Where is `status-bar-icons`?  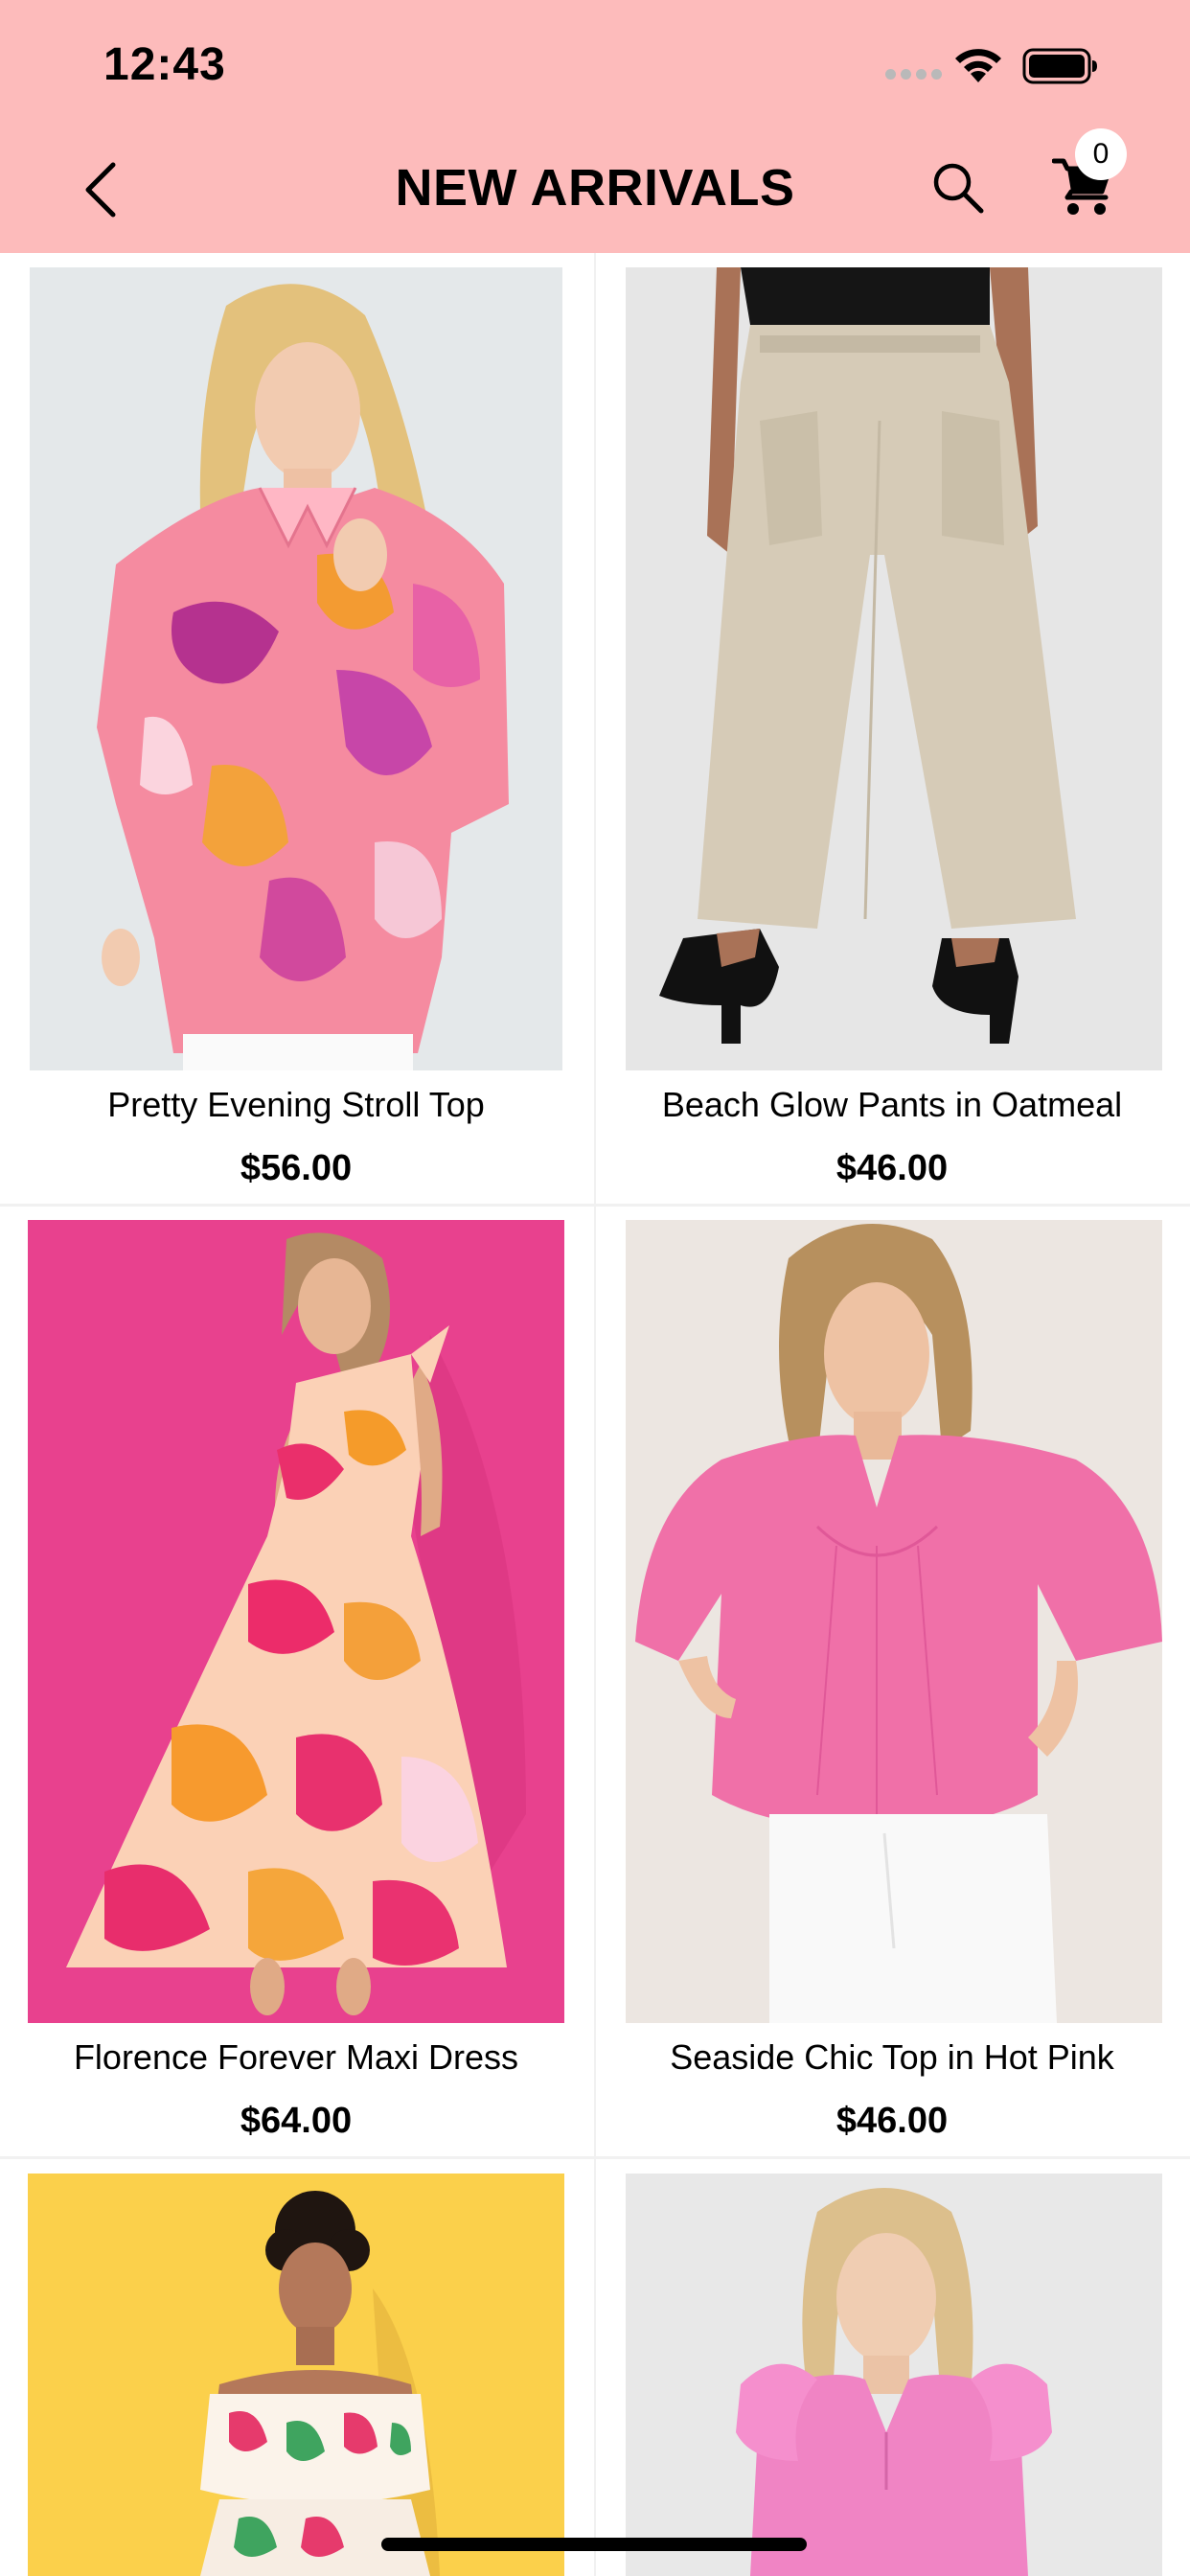 status-bar-icons is located at coordinates (1029, 64).